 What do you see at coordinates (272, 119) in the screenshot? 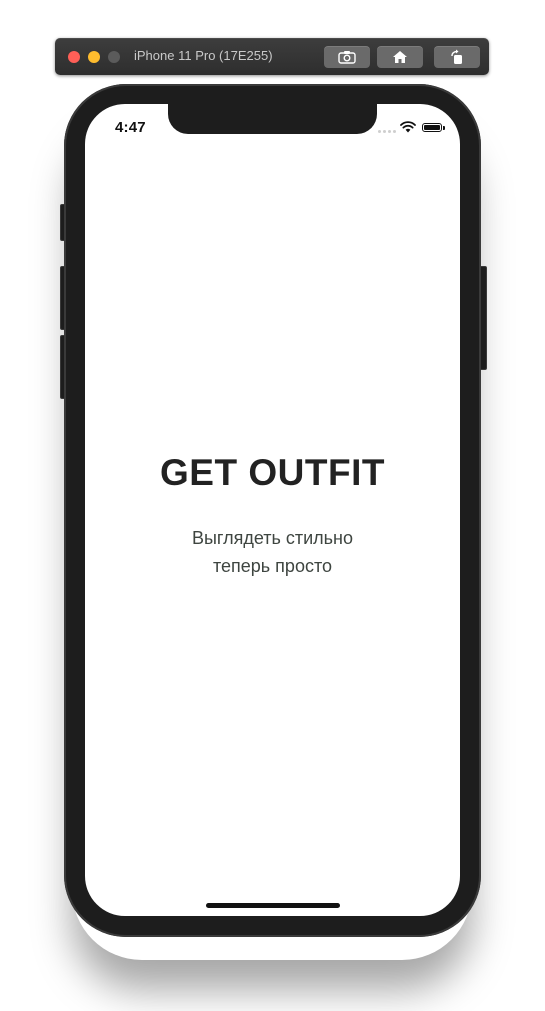
I see `notch` at bounding box center [272, 119].